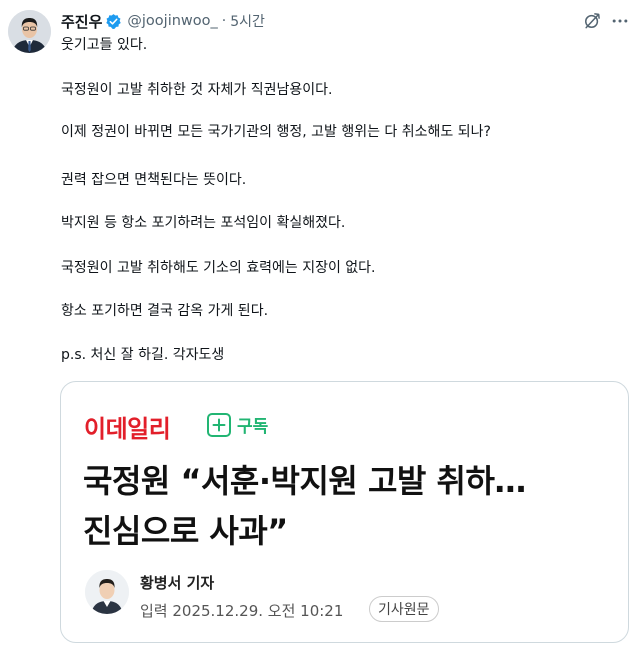 This screenshot has width=637, height=651. I want to click on tweet-text-line: 항소 포기하면 결국 감옥 가게 된다., so click(165, 311).